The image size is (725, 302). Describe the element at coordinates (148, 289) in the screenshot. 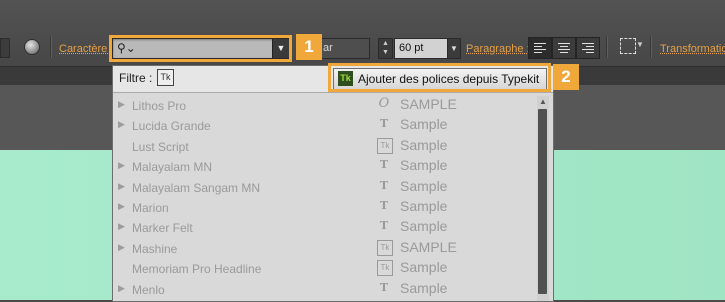

I see `font-name: Menlo` at that location.